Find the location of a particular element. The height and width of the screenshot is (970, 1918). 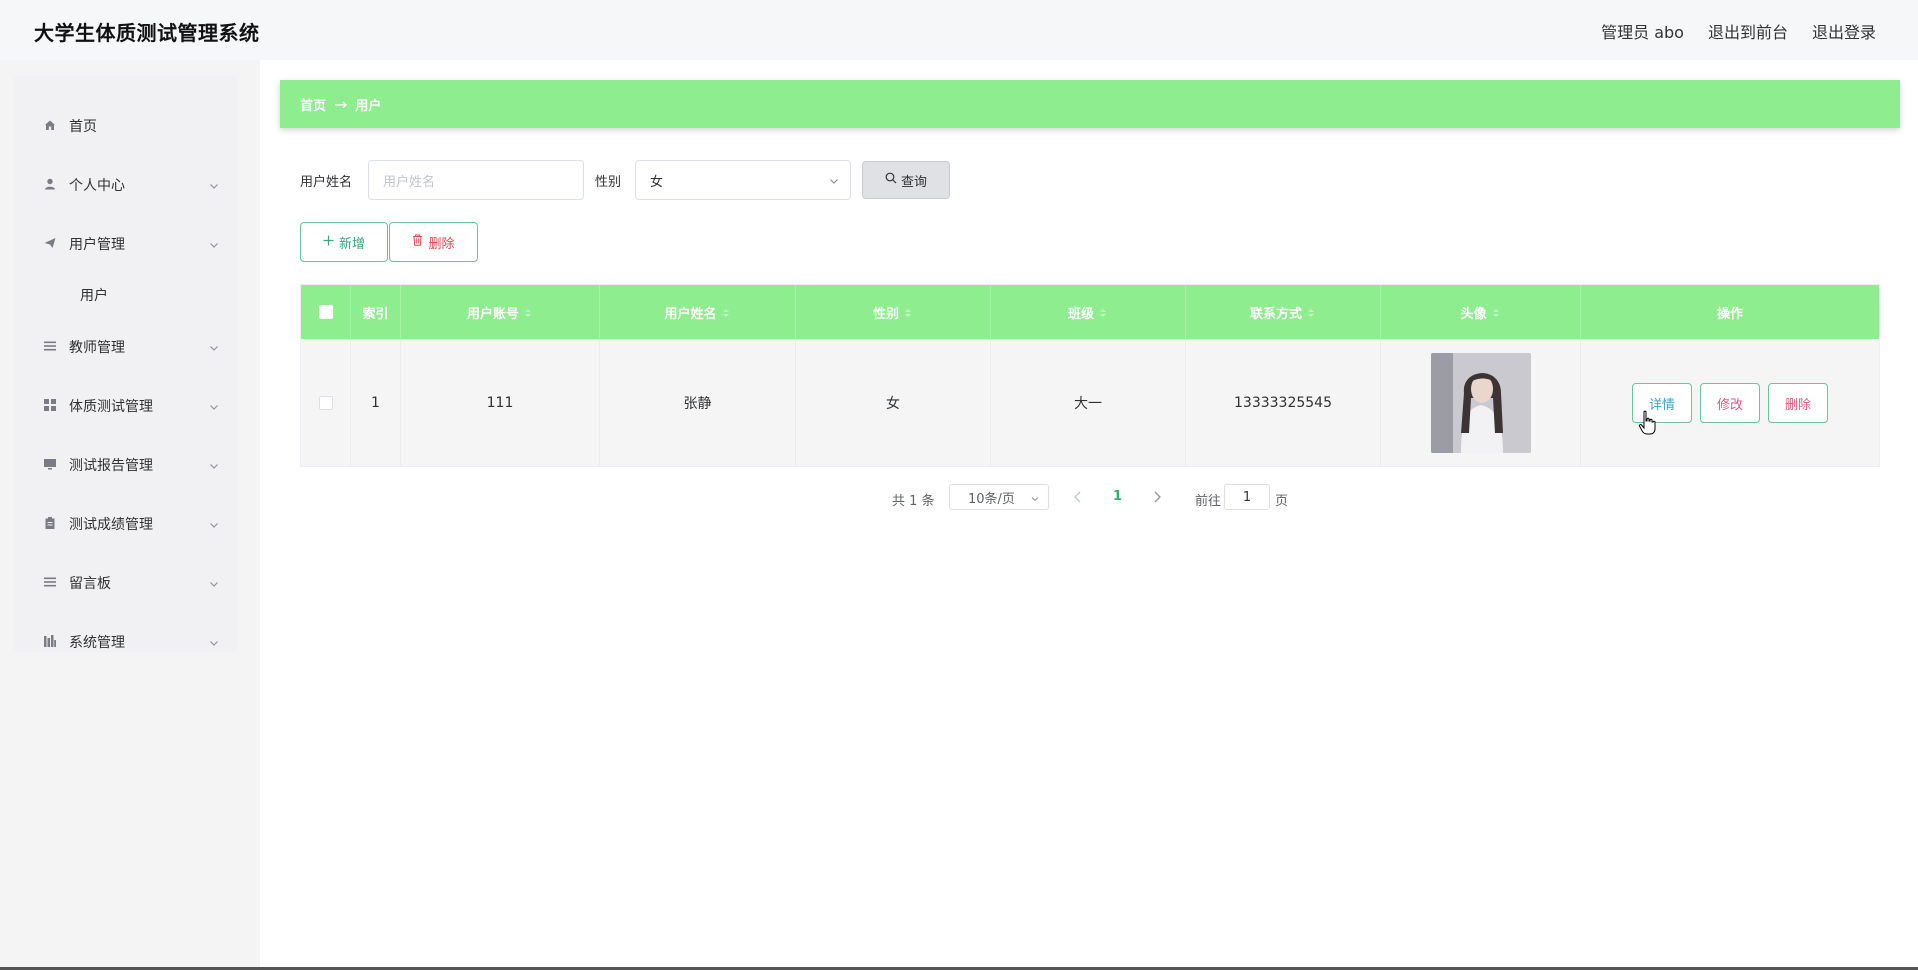

cell-avatar is located at coordinates (1481, 403).